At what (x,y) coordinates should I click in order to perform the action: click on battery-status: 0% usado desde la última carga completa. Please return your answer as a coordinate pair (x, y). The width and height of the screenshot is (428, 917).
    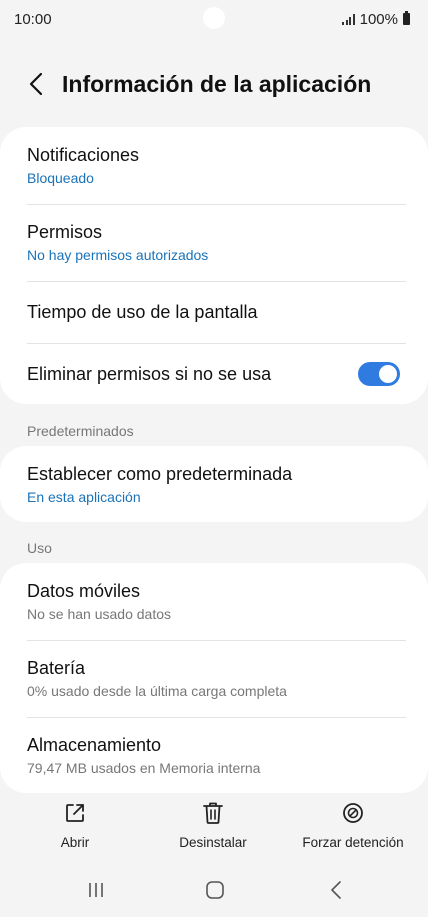
    Looking at the image, I should click on (157, 691).